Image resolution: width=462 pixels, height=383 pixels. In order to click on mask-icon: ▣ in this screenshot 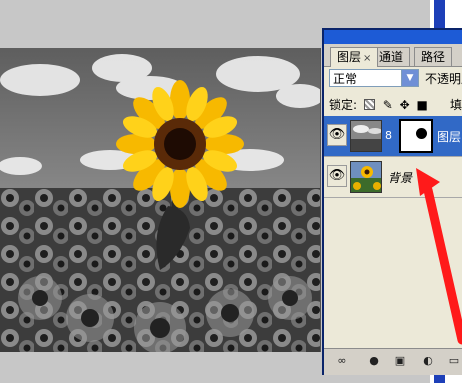, I will do `click(400, 361)`.